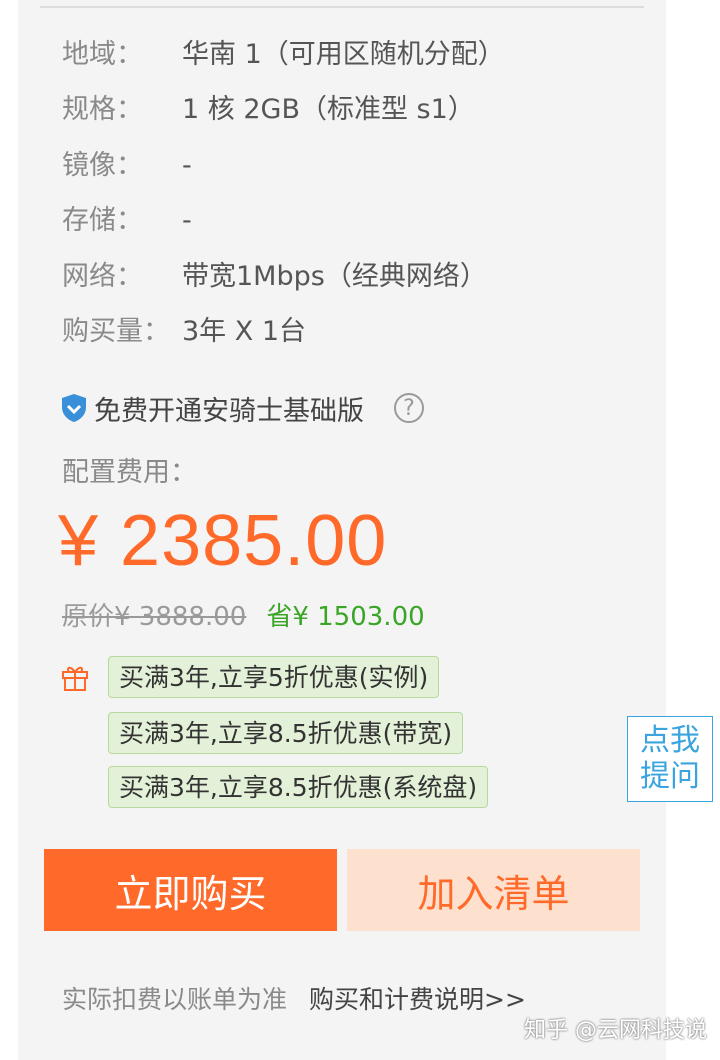 Image resolution: width=720 pixels, height=1060 pixels. I want to click on price-comparison: 原价¥ 3888.00 省¥ 1503.00, so click(243, 617).